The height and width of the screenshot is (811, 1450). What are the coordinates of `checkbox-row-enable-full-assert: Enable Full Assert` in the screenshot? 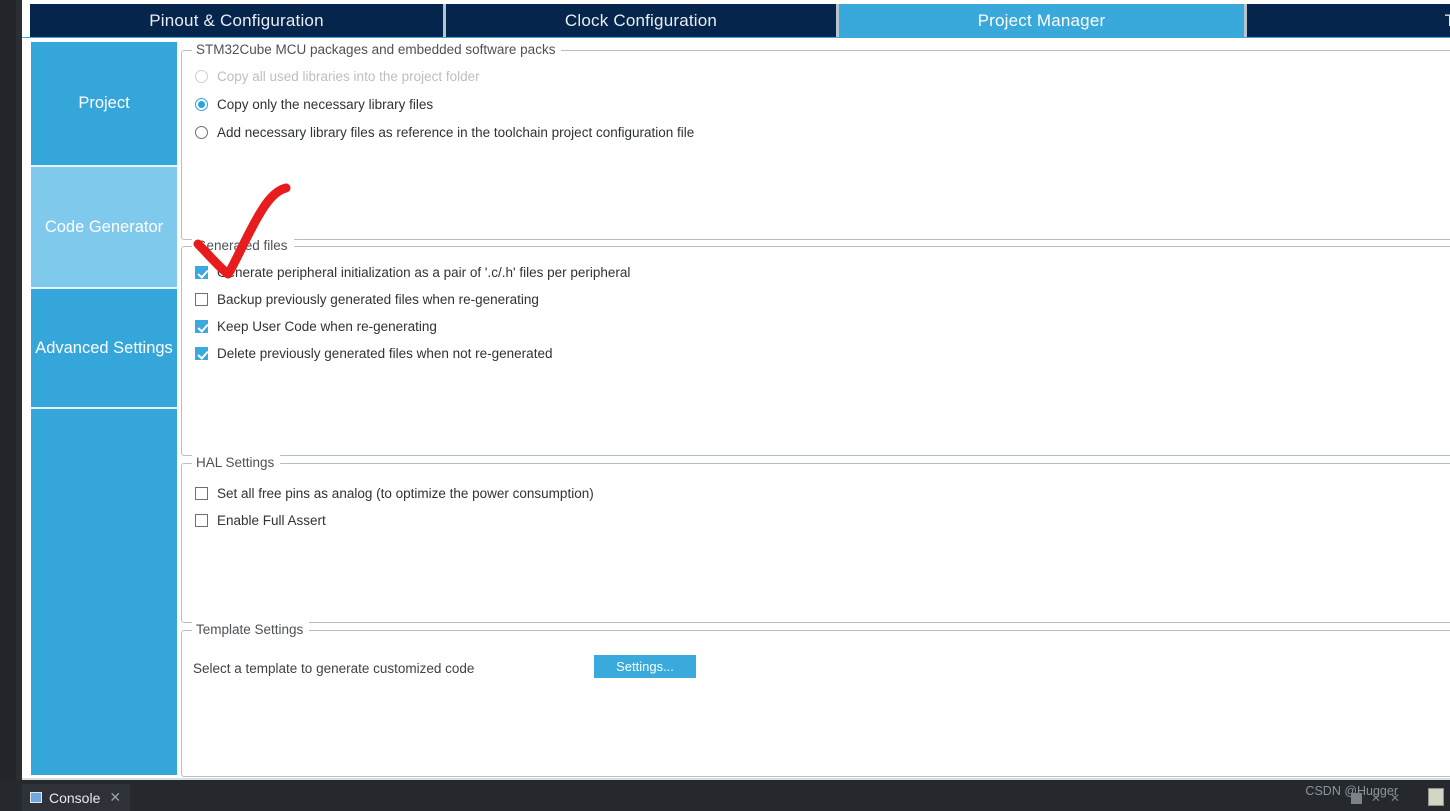 It's located at (260, 520).